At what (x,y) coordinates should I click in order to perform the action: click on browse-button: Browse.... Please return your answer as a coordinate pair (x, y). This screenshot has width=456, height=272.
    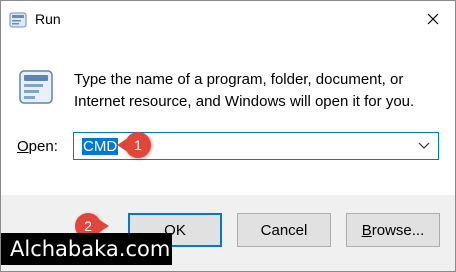
    Looking at the image, I should click on (393, 230).